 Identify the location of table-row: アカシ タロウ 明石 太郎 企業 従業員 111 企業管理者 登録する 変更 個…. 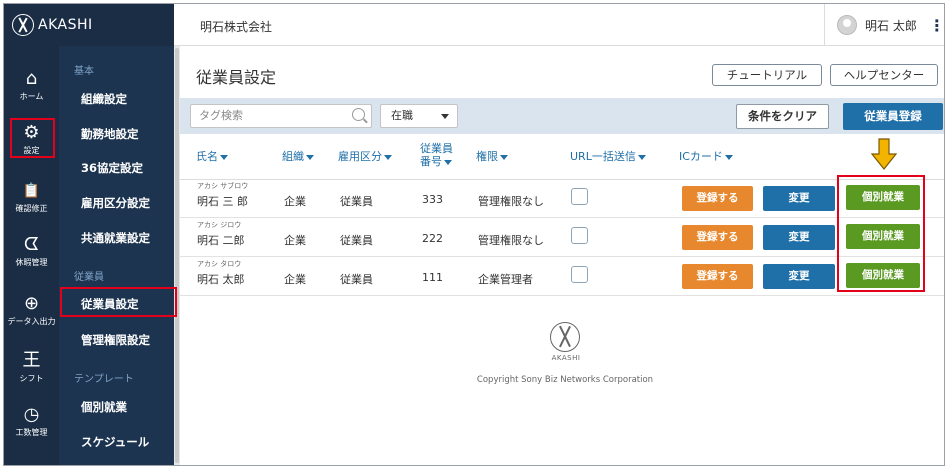
(562, 277).